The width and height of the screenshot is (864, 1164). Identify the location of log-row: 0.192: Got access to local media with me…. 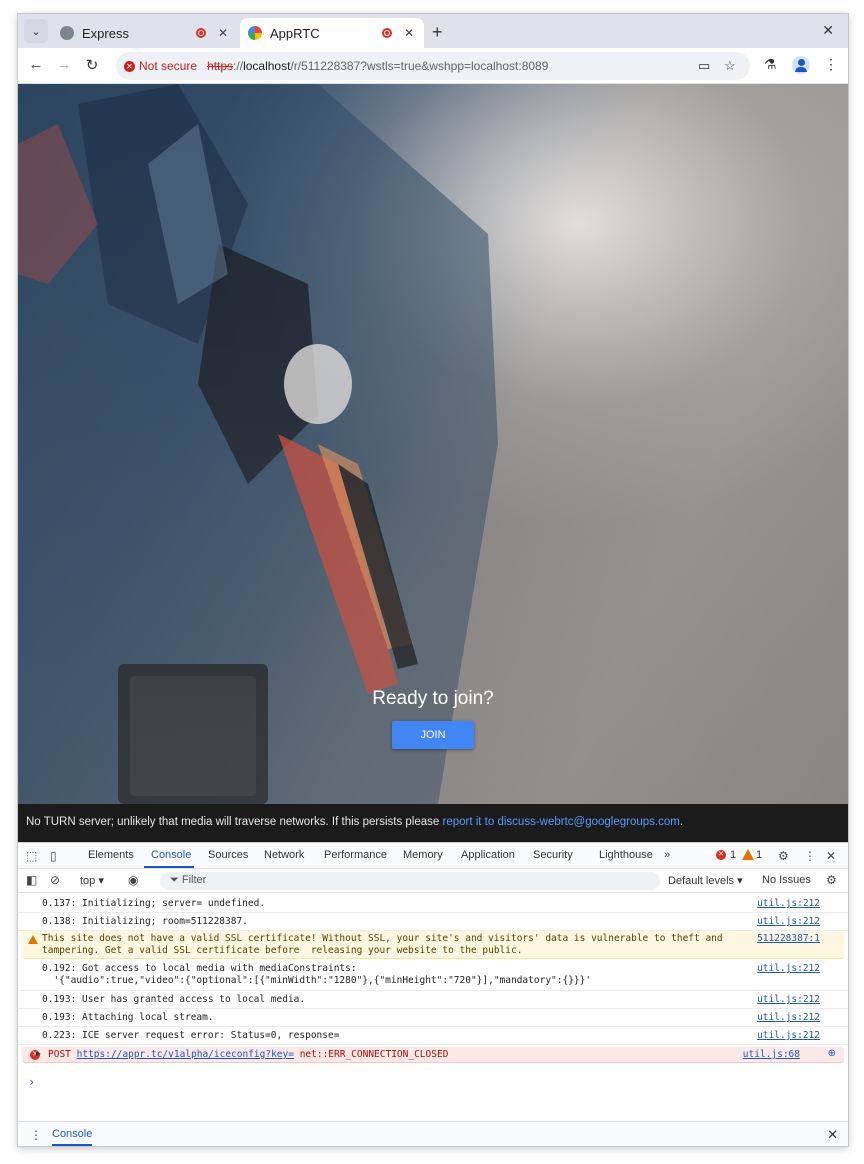
(433, 976).